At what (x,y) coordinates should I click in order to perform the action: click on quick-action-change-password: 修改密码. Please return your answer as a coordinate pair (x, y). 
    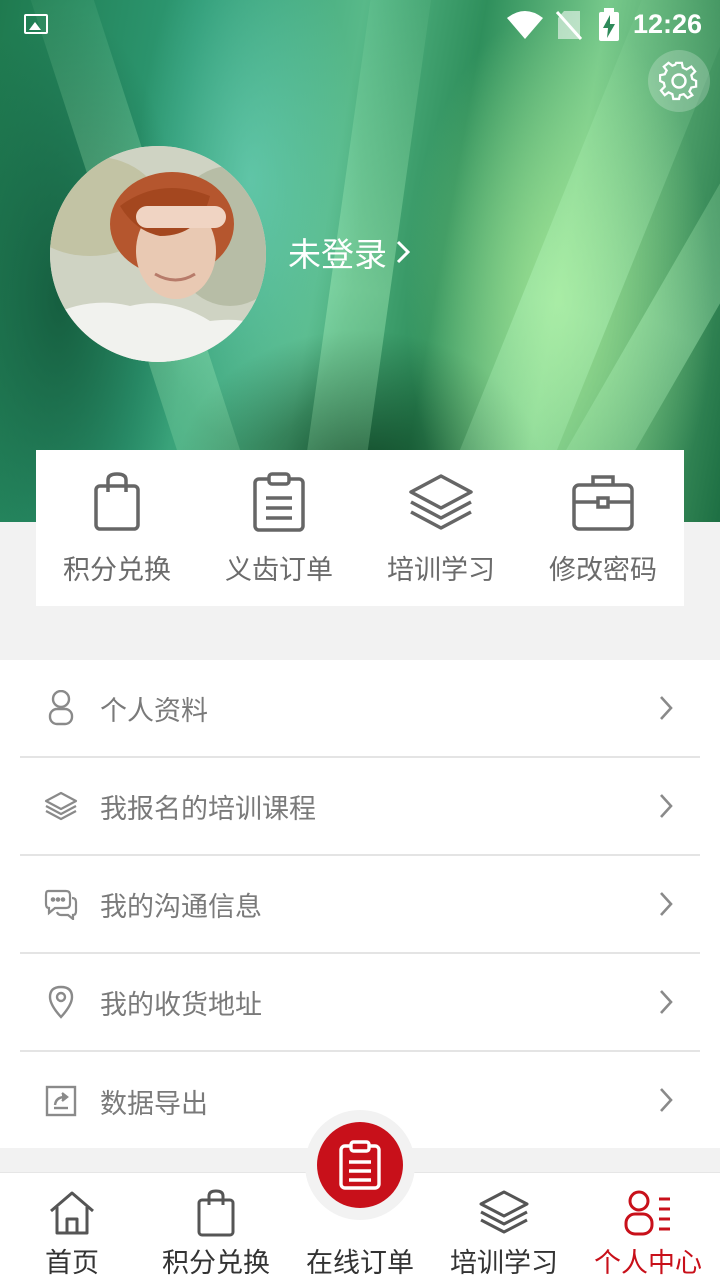
    Looking at the image, I should click on (603, 528).